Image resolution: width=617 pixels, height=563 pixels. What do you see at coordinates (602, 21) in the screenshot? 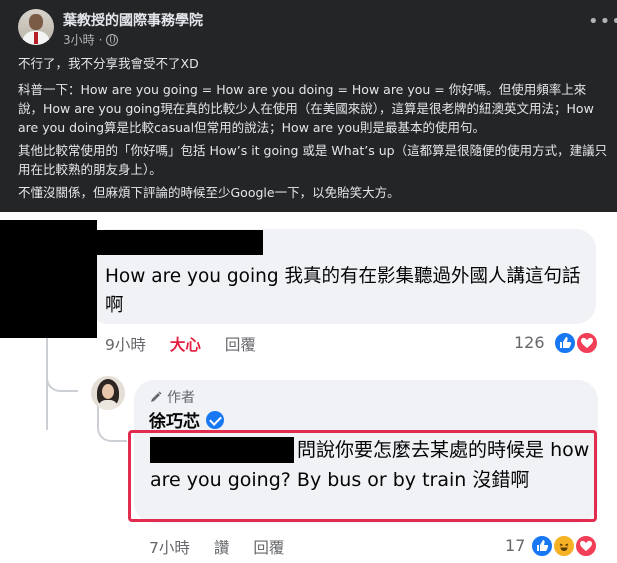
I see `more-horizontal-icon: •••` at bounding box center [602, 21].